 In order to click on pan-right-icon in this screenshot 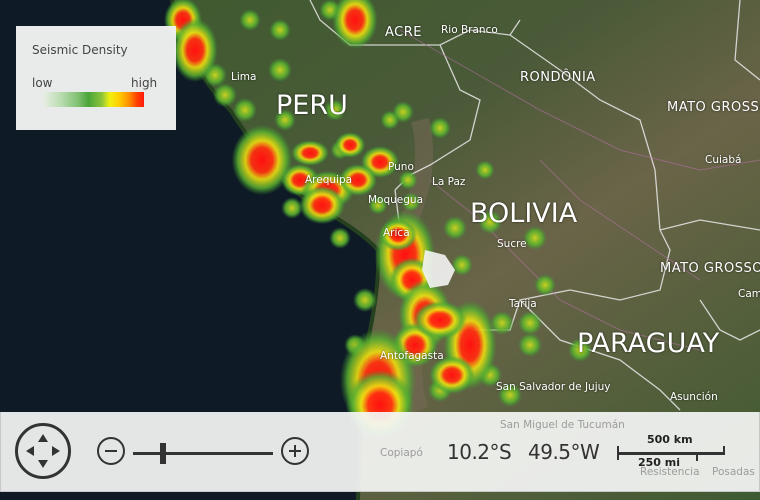, I will do `click(56, 451)`.